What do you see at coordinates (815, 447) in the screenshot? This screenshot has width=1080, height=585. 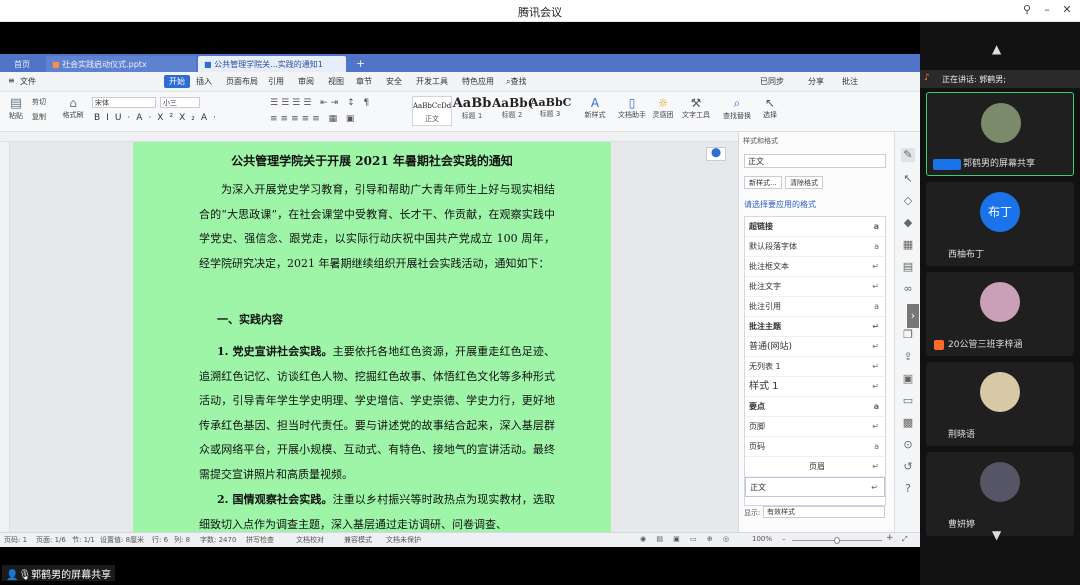 I see `style-item: 页码 a` at bounding box center [815, 447].